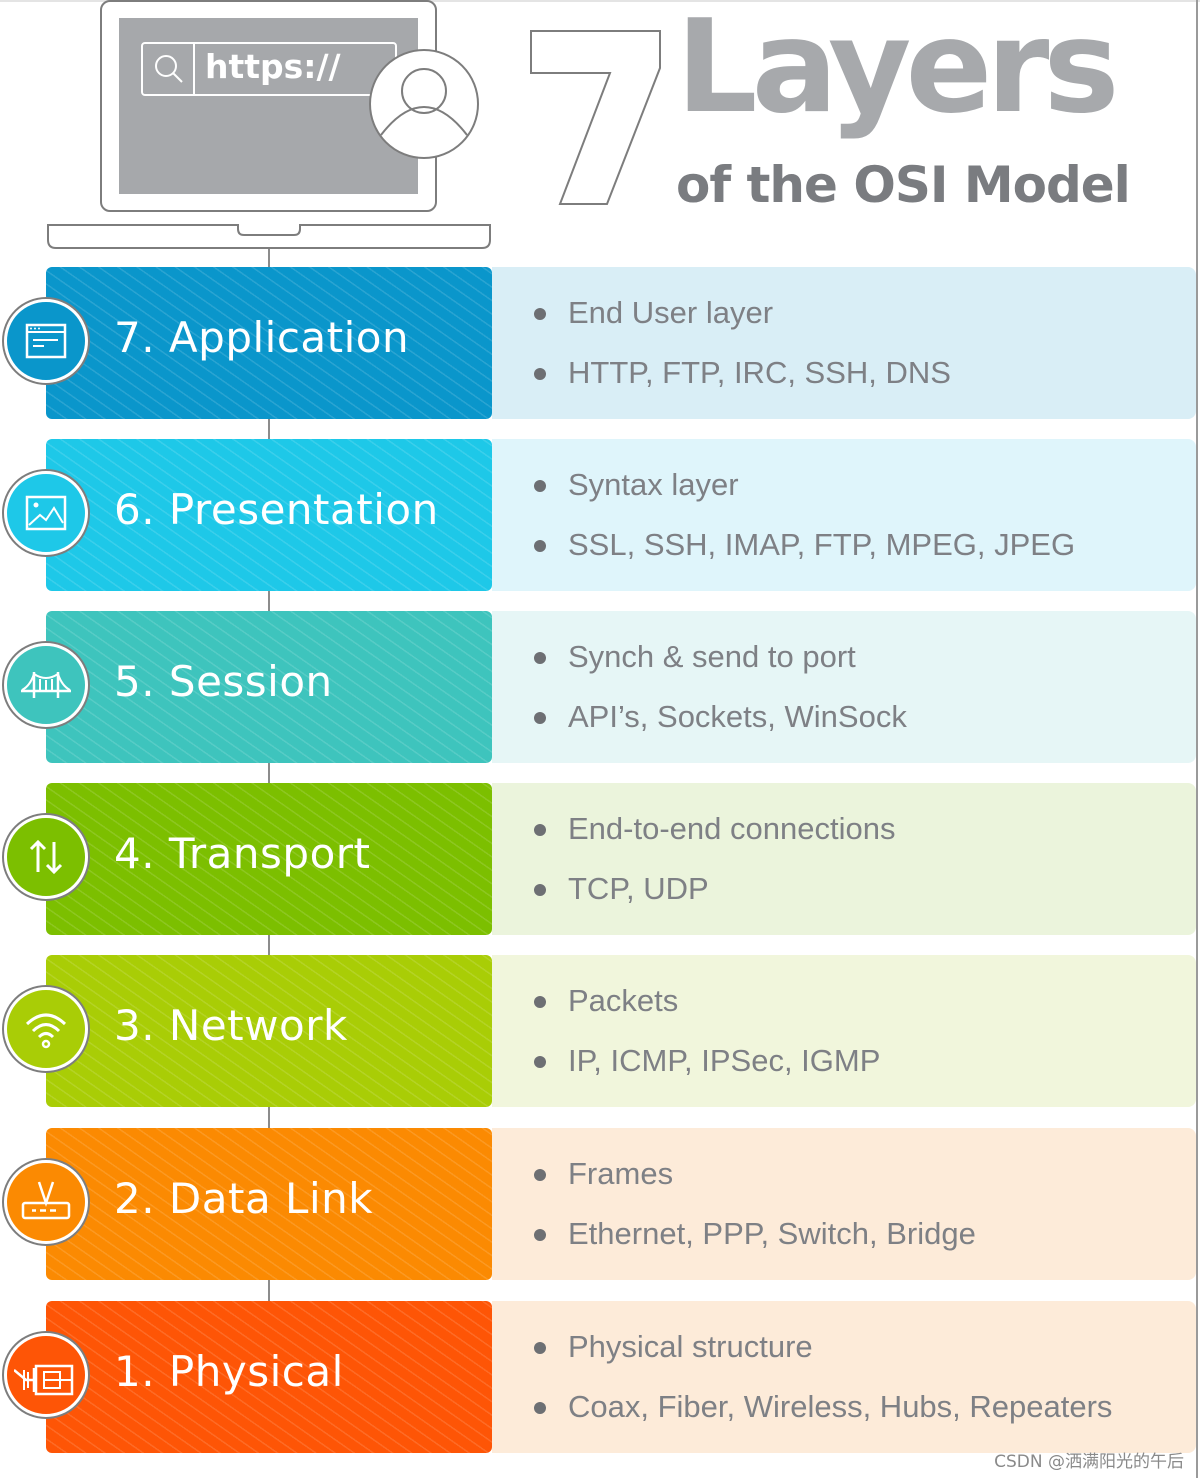 The image size is (1200, 1478). What do you see at coordinates (242, 853) in the screenshot?
I see `layer-name: 4. Transport` at bounding box center [242, 853].